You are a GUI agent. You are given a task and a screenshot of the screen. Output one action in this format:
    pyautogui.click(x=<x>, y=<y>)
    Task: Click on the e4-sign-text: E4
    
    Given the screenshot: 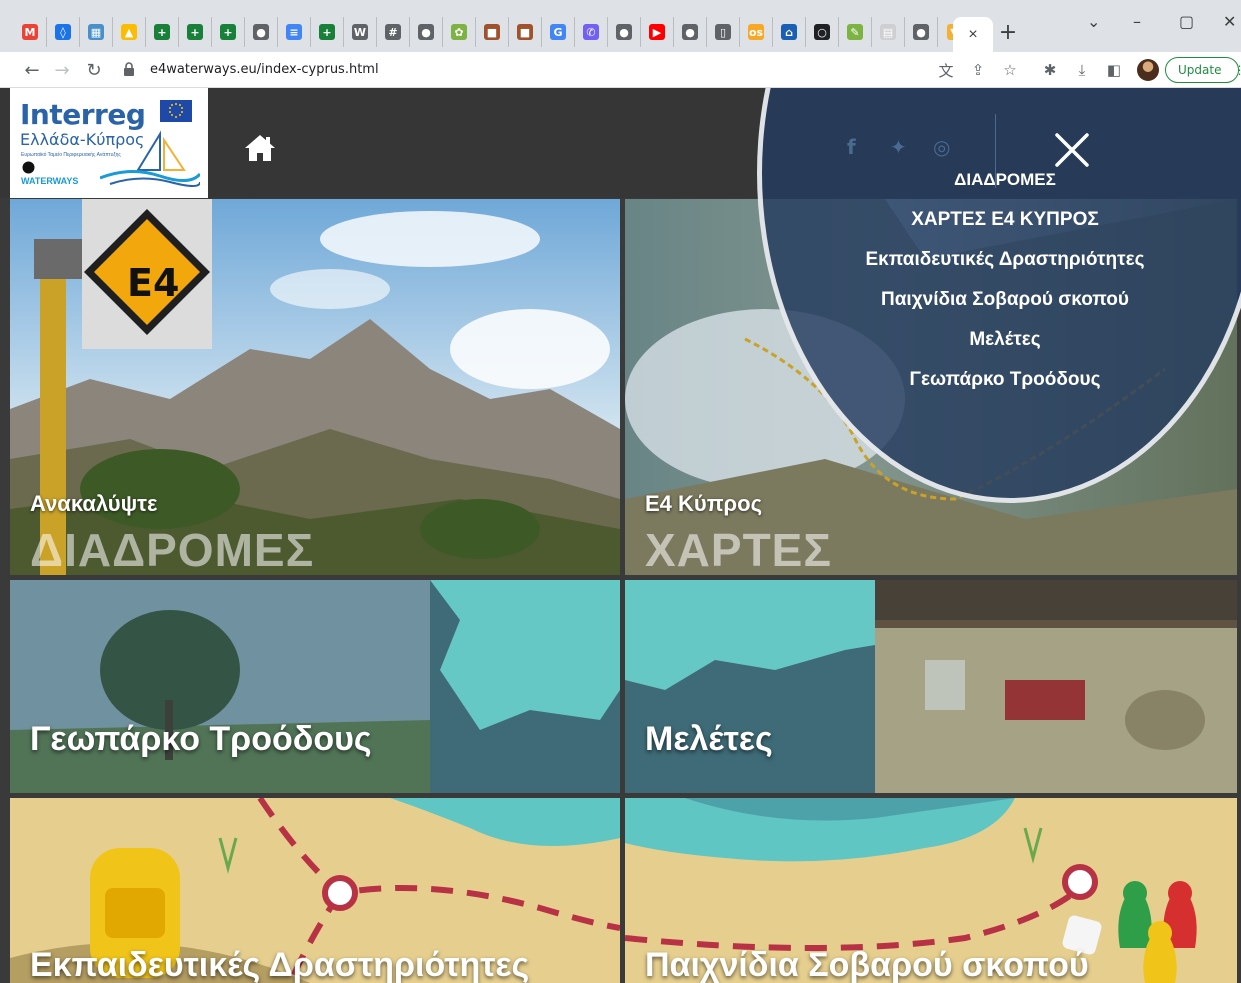 What is the action you would take?
    pyautogui.click(x=153, y=283)
    